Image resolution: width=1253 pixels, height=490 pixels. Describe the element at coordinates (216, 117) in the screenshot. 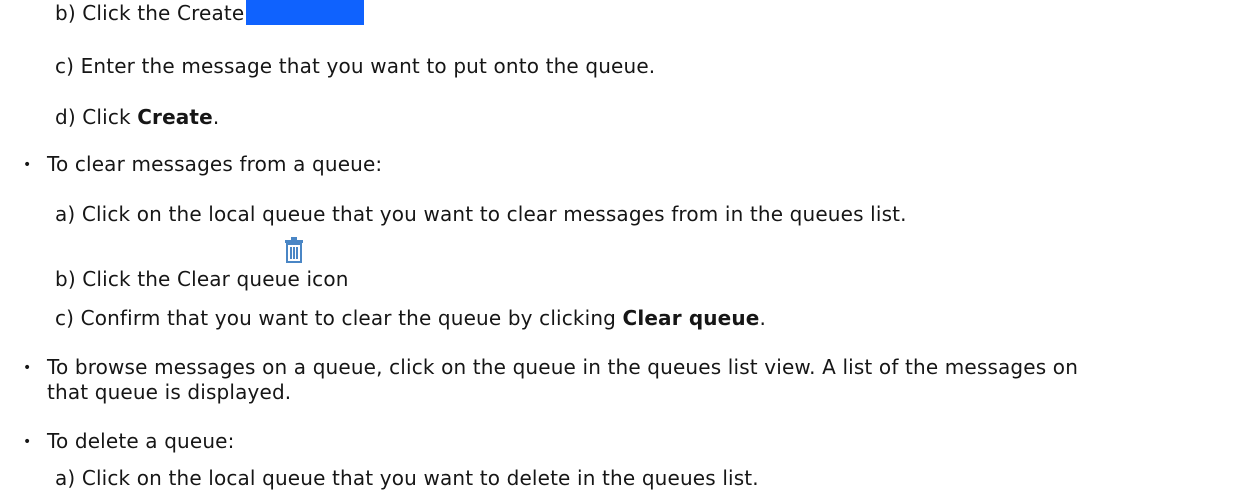

I see `create-d-suffix: .` at that location.